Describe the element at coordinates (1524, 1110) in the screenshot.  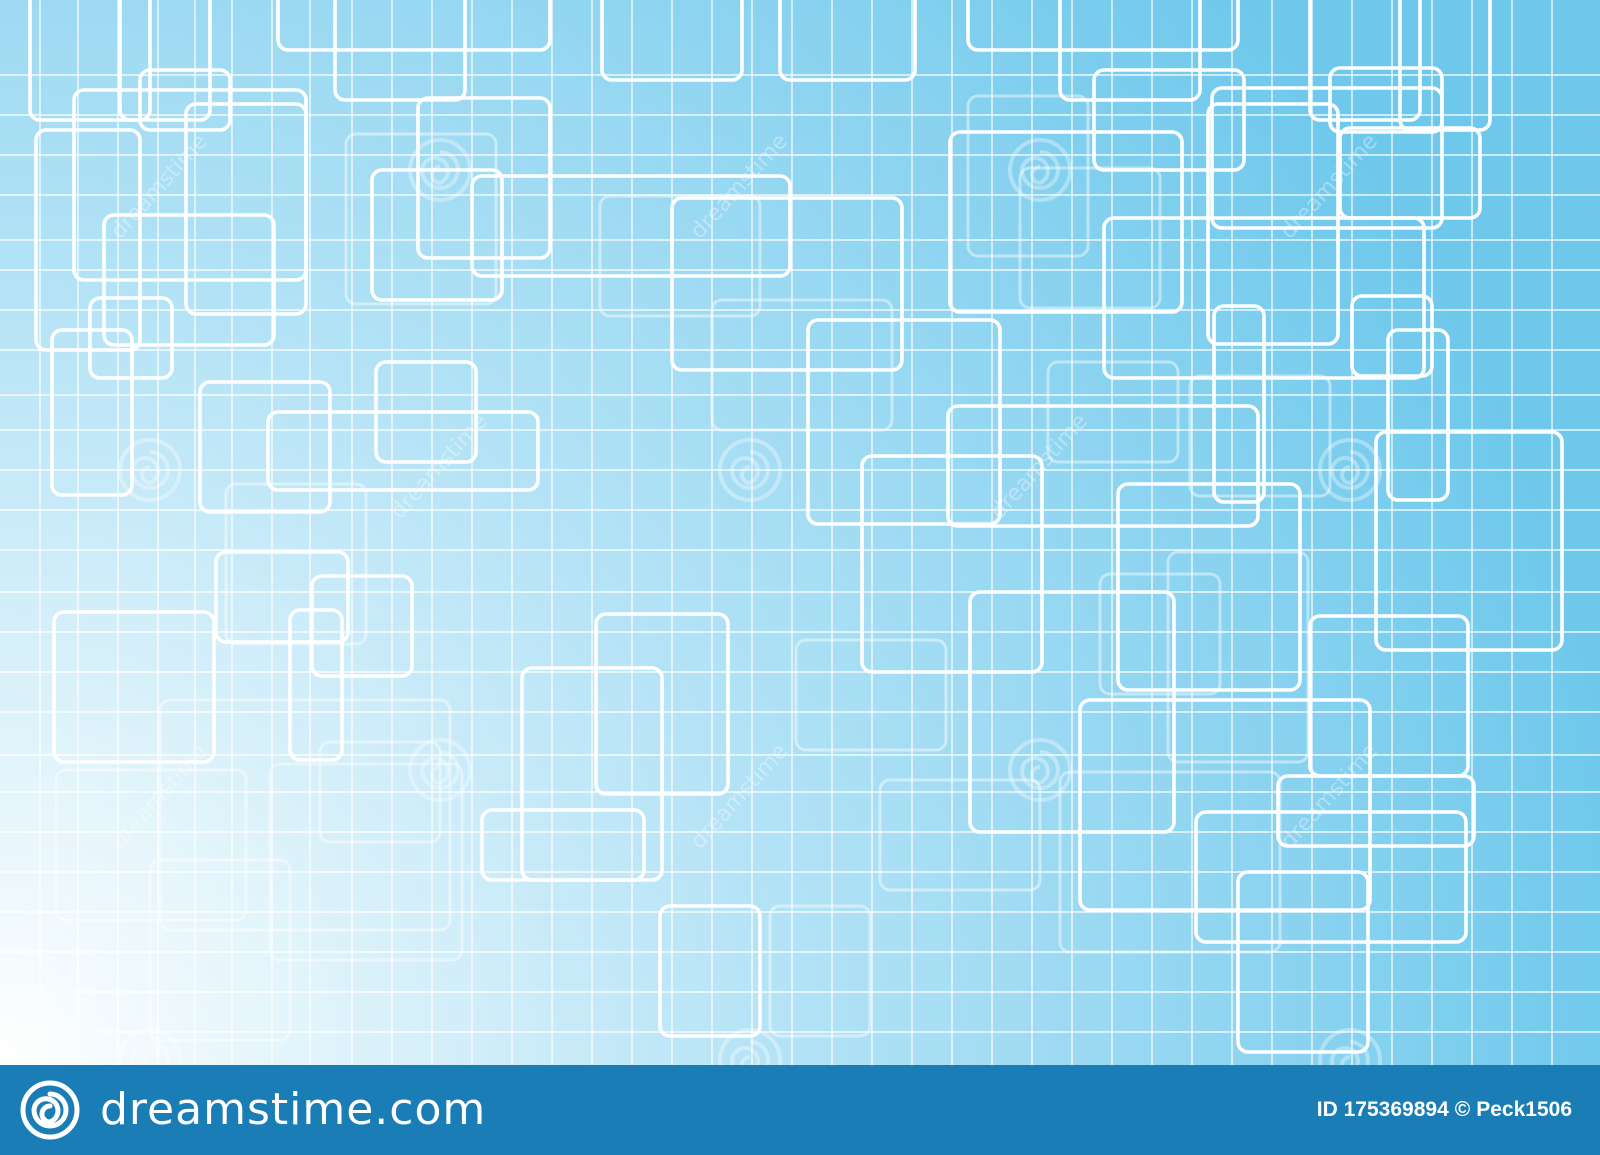
I see `author-name: Peck1506` at that location.